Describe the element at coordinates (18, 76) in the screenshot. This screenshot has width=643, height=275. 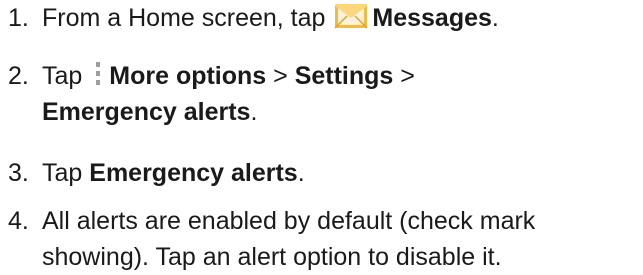
I see `step-number: 2.` at that location.